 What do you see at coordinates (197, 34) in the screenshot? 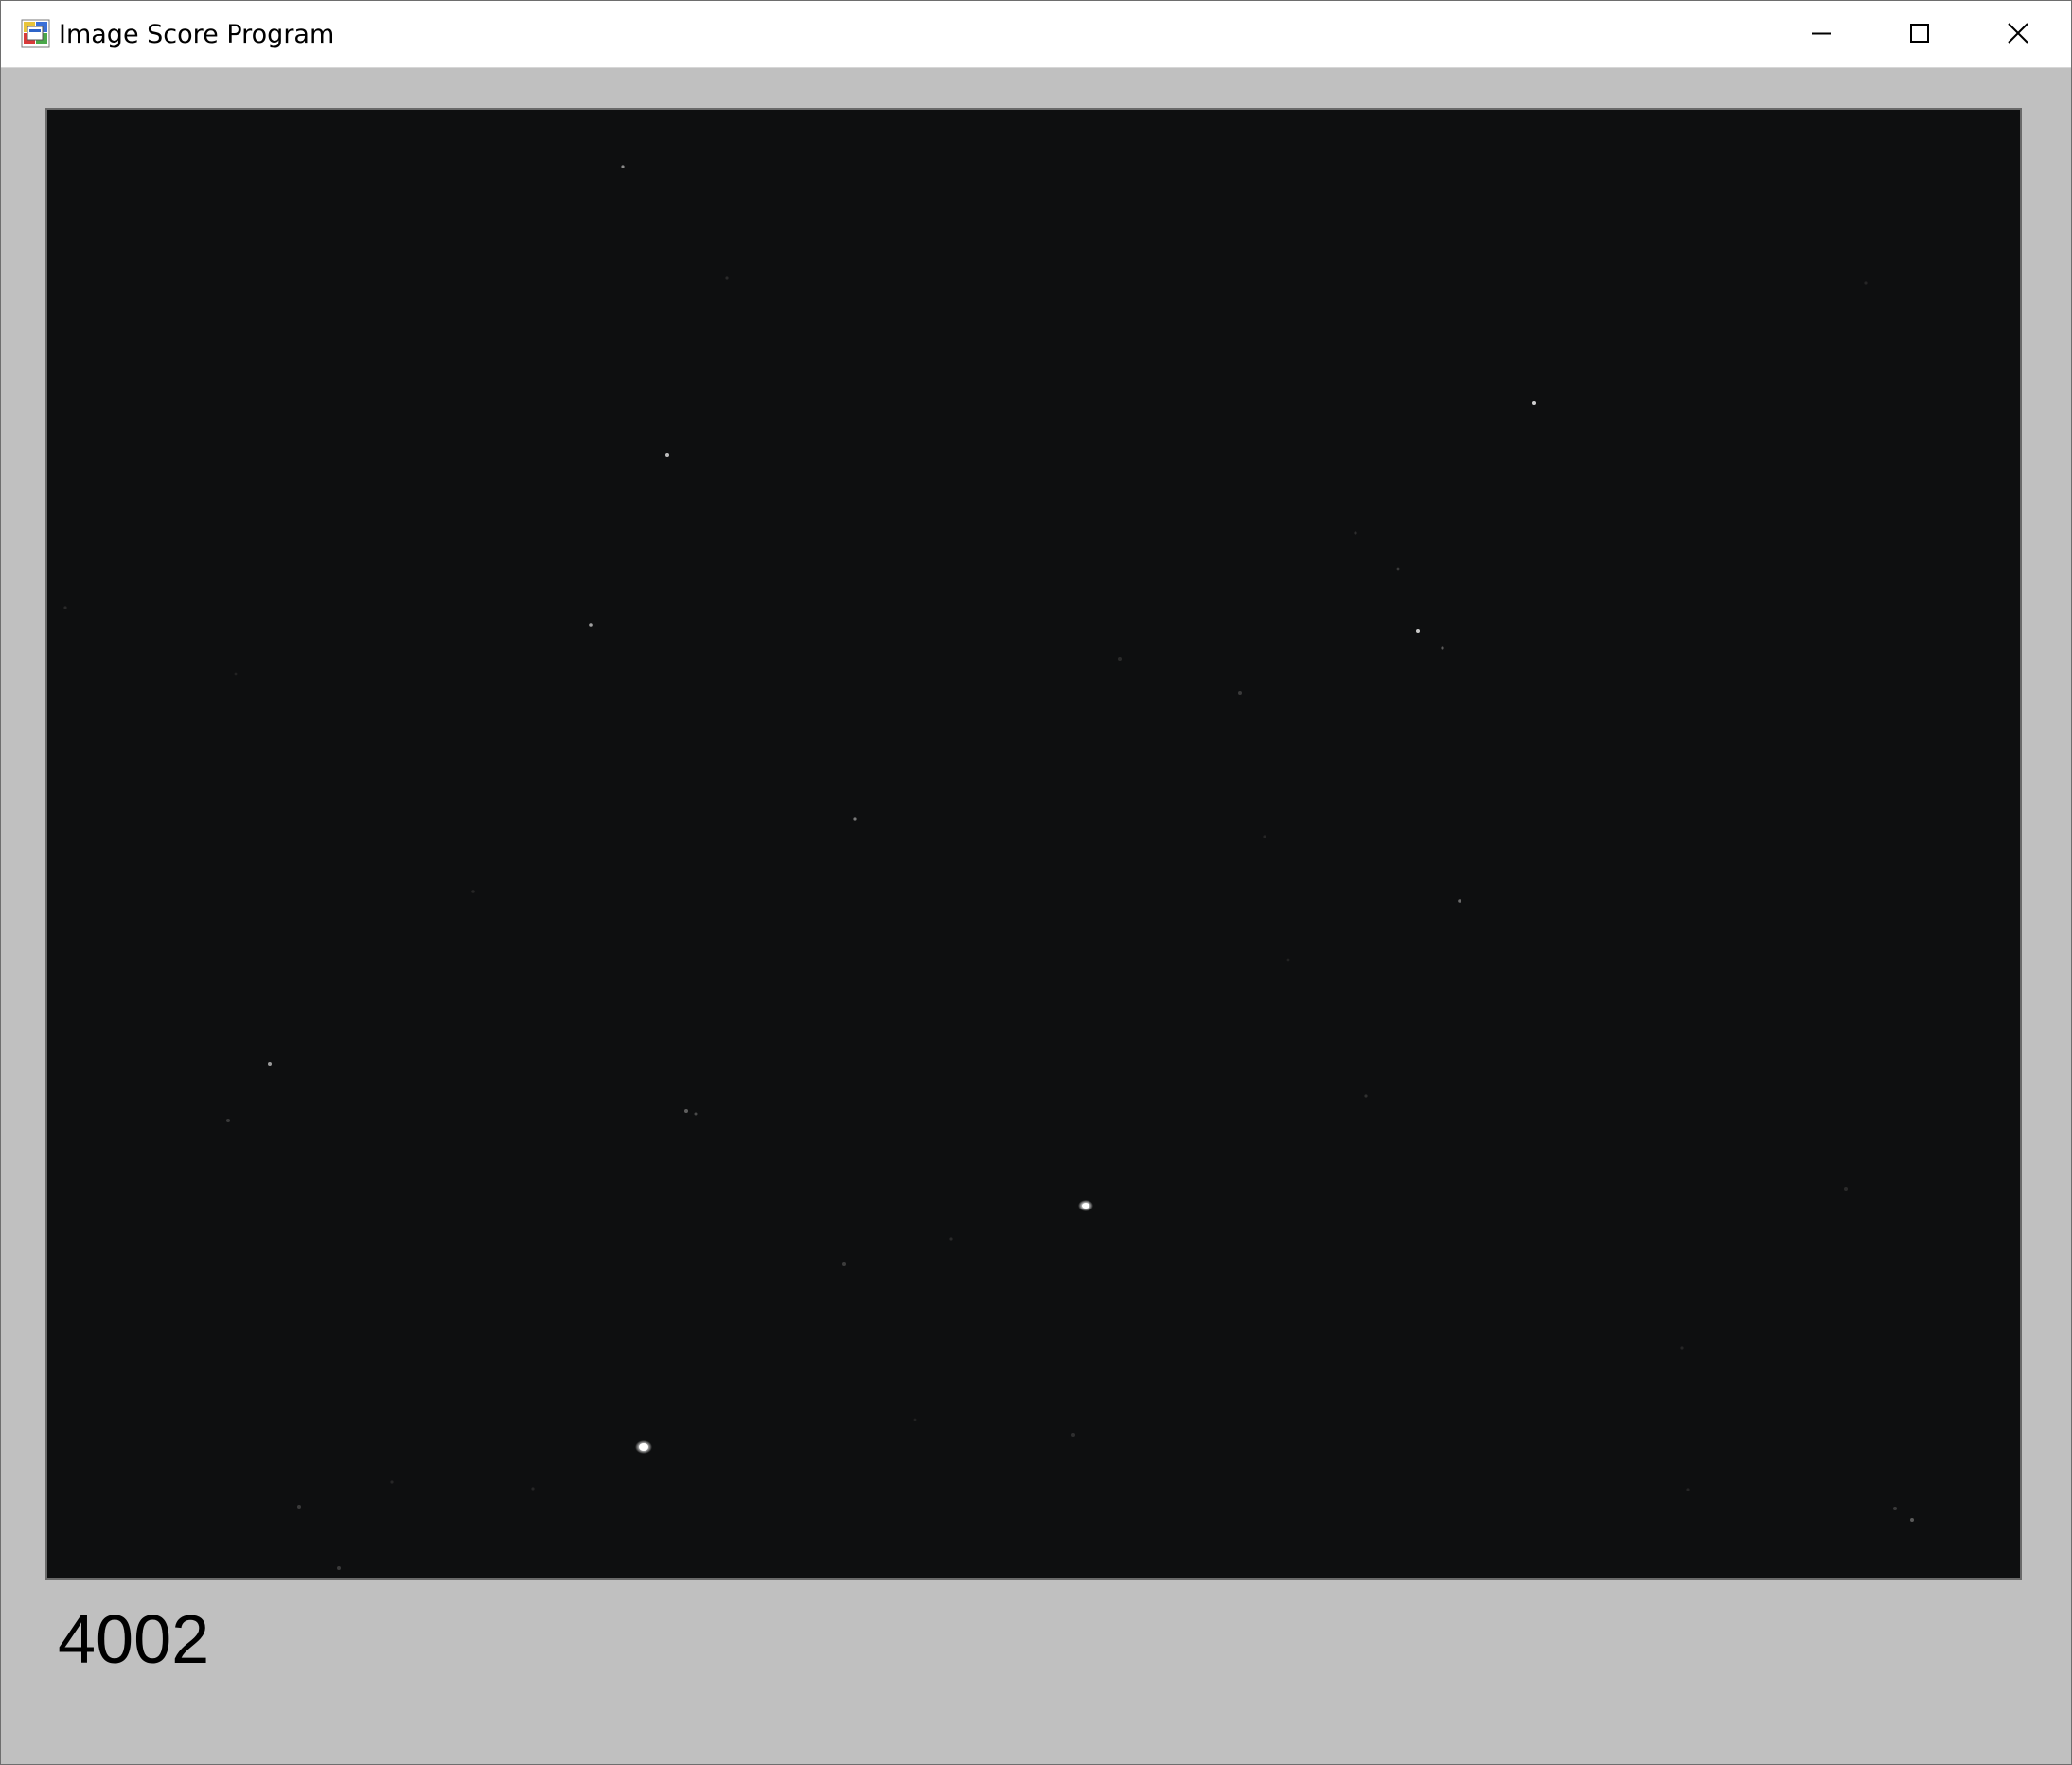
I see `window-title: Image Score Program` at bounding box center [197, 34].